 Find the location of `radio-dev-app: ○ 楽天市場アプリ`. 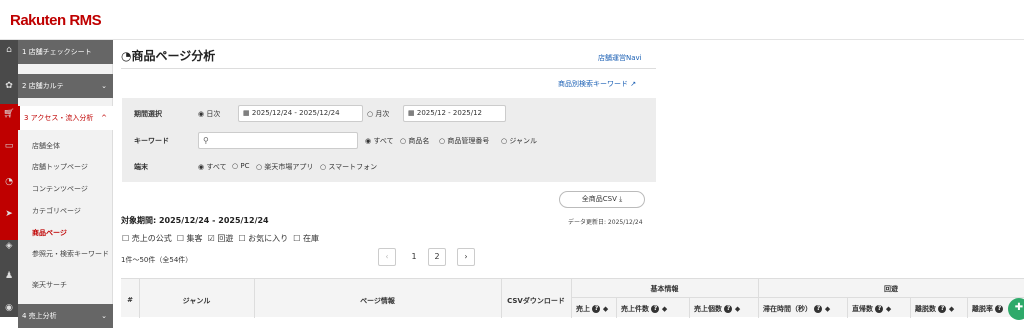

radio-dev-app: ○ 楽天市場アプリ is located at coordinates (284, 167).